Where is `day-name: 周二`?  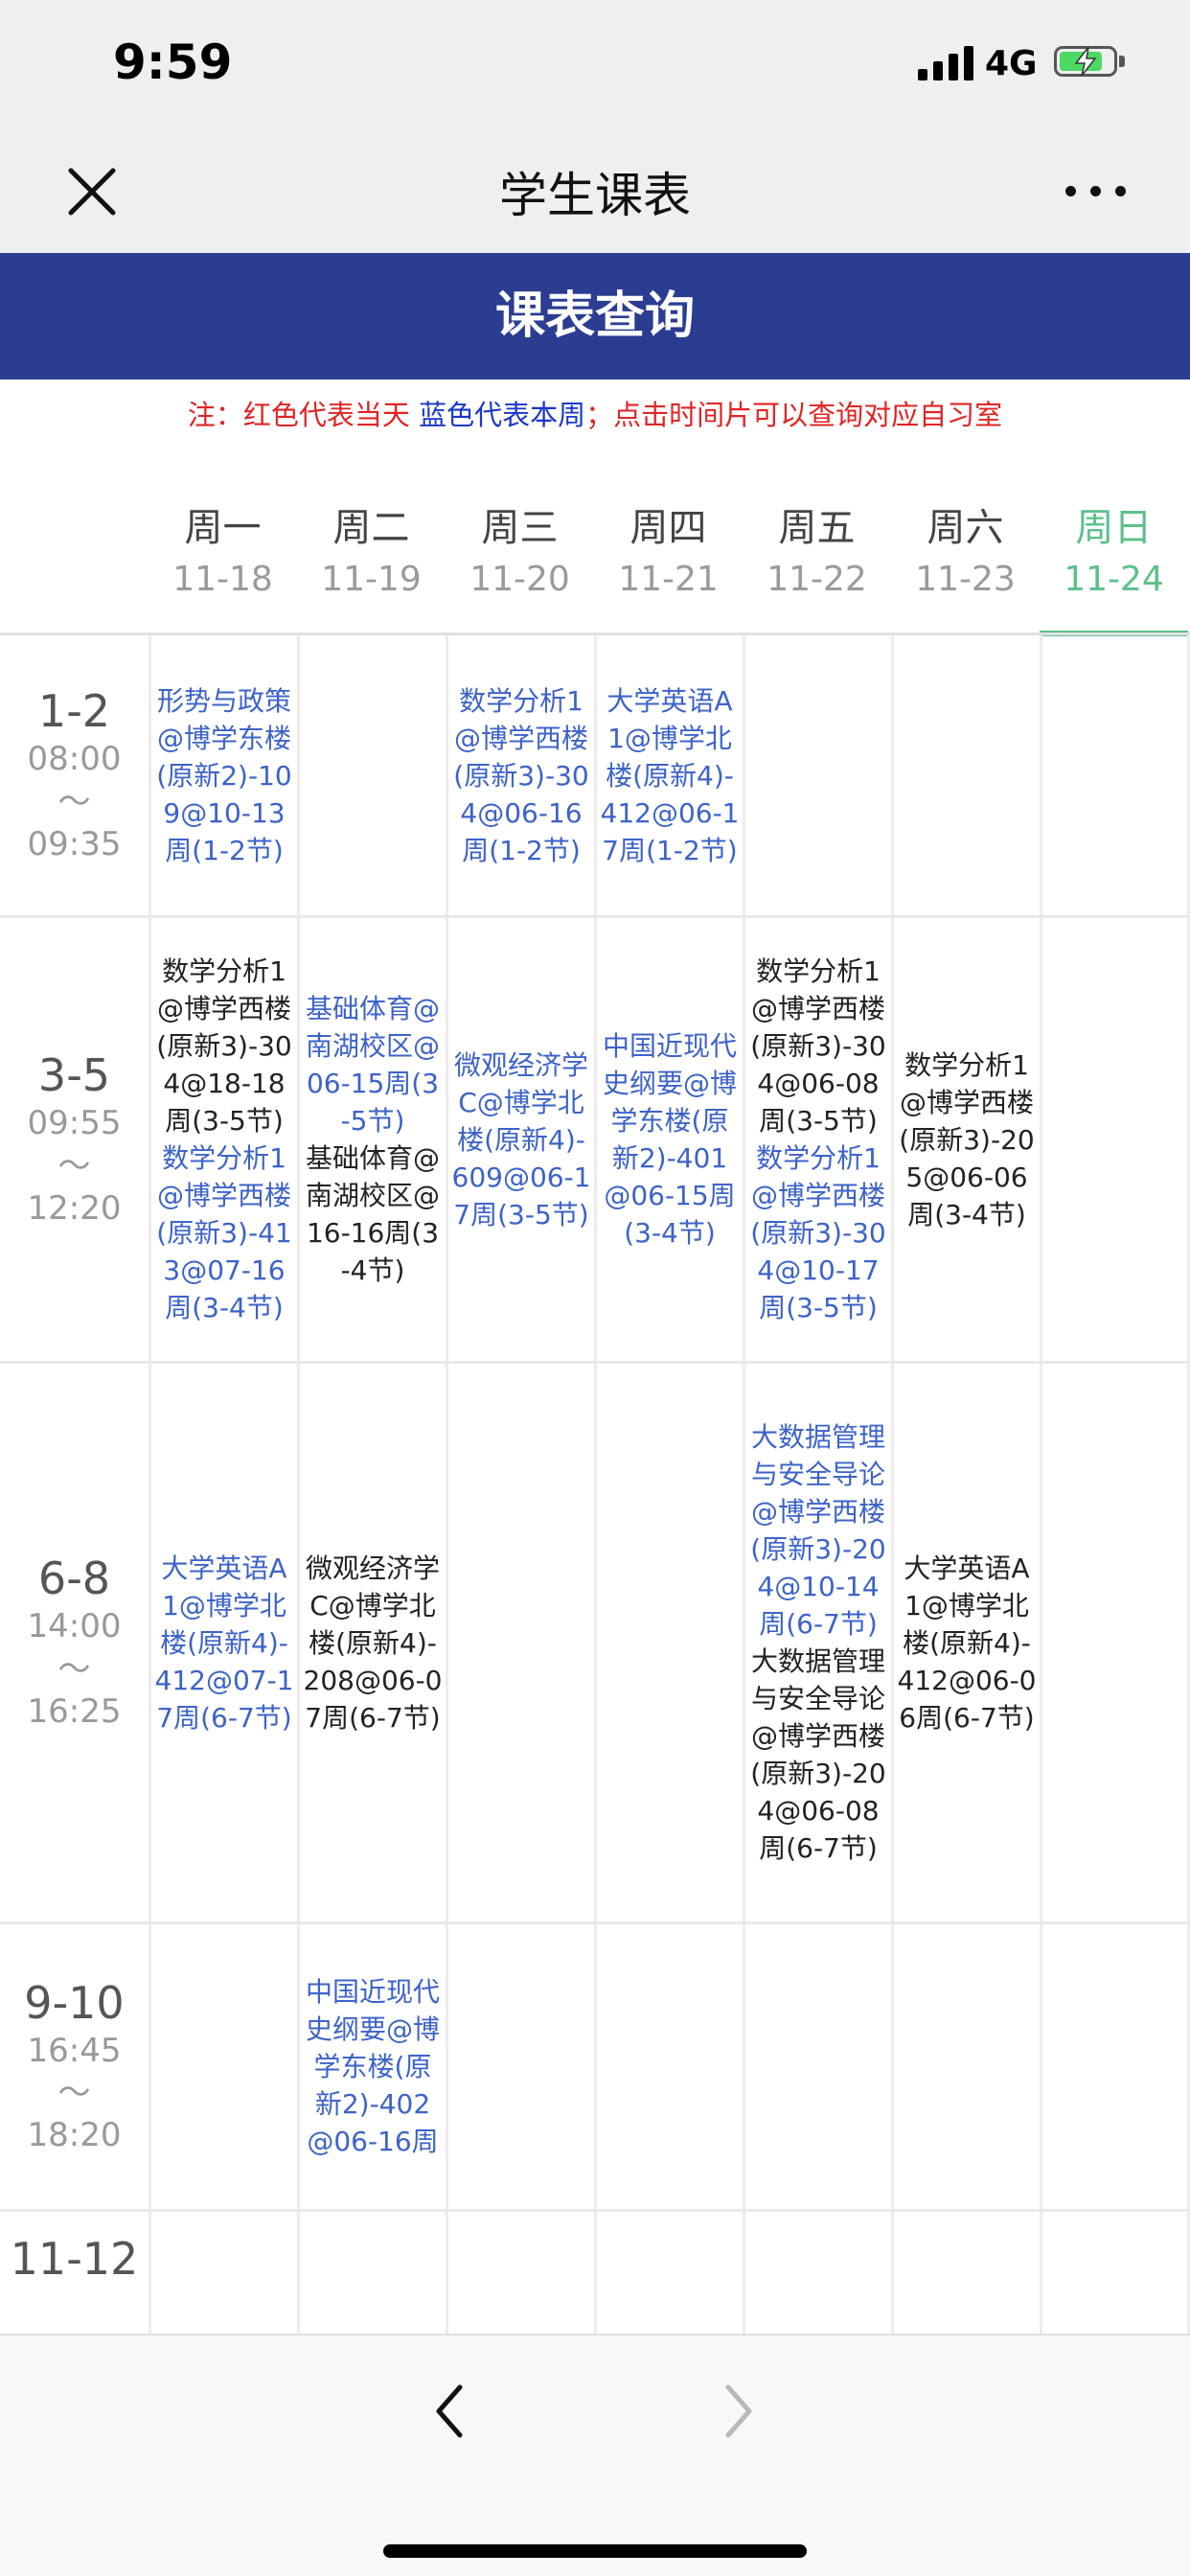
day-name: 周二 is located at coordinates (371, 528).